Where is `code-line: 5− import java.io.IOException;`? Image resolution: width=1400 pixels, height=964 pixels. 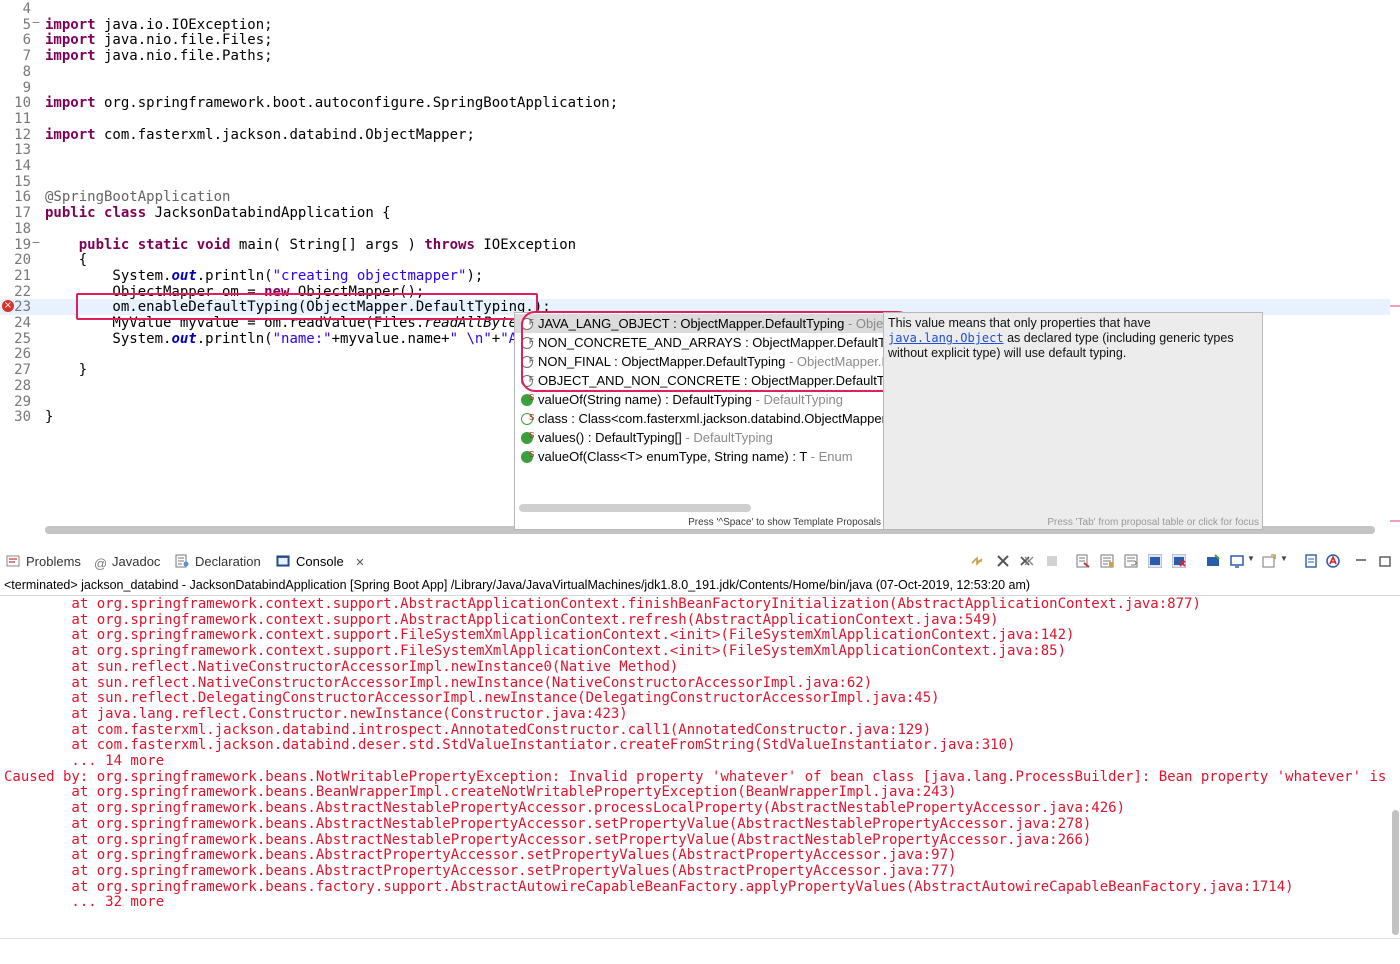
code-line: 5− import java.io.IOException; is located at coordinates (695, 25).